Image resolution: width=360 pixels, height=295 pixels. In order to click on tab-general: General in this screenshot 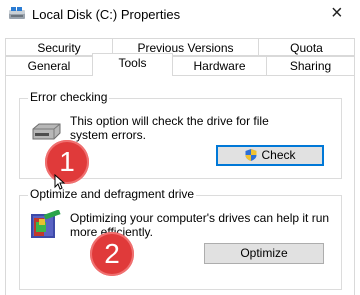, I will do `click(49, 66)`.